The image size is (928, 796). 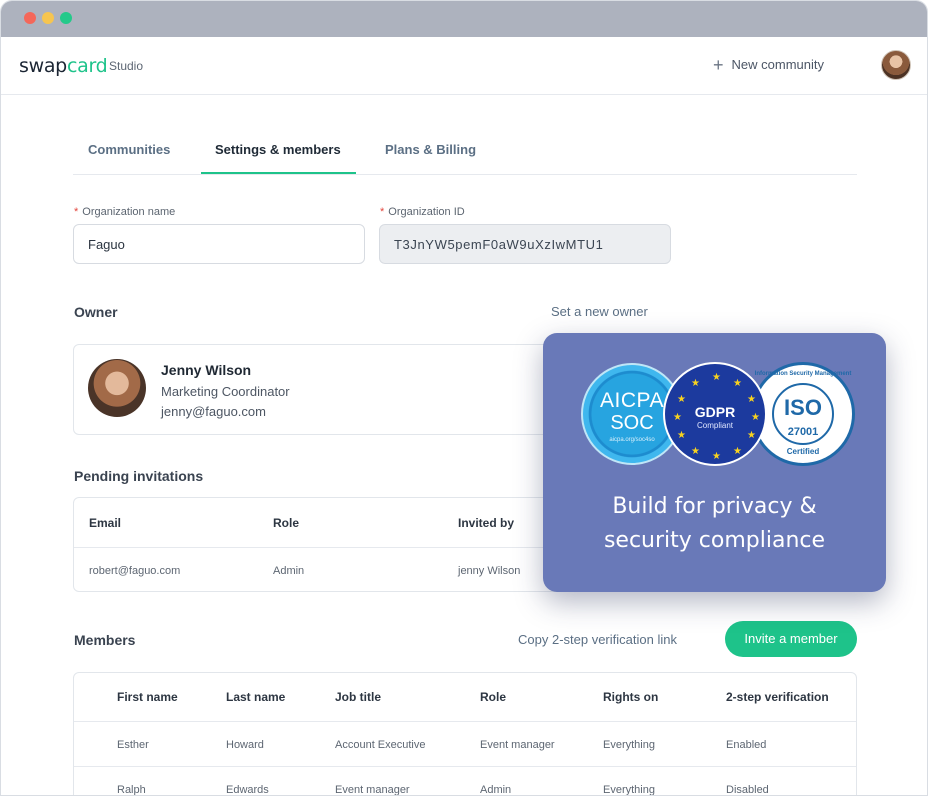 I want to click on iso-number-text: 27001, so click(x=803, y=432).